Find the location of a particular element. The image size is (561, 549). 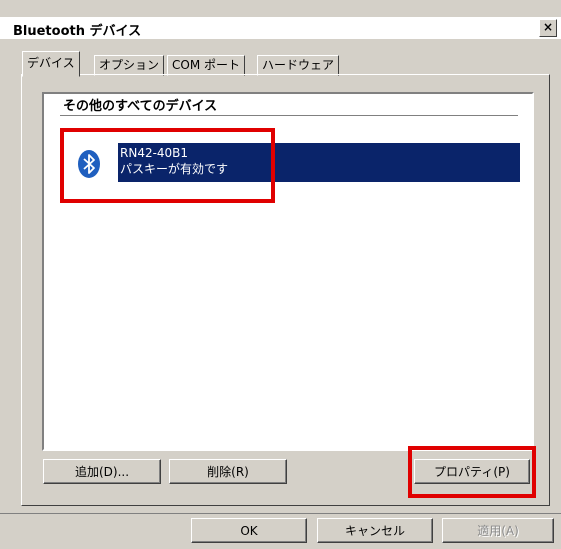

group-divider is located at coordinates (289, 115).